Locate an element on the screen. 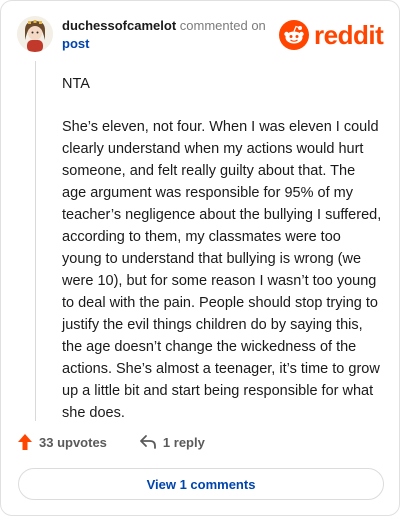  username-link: duchessofcamelot is located at coordinates (119, 25).